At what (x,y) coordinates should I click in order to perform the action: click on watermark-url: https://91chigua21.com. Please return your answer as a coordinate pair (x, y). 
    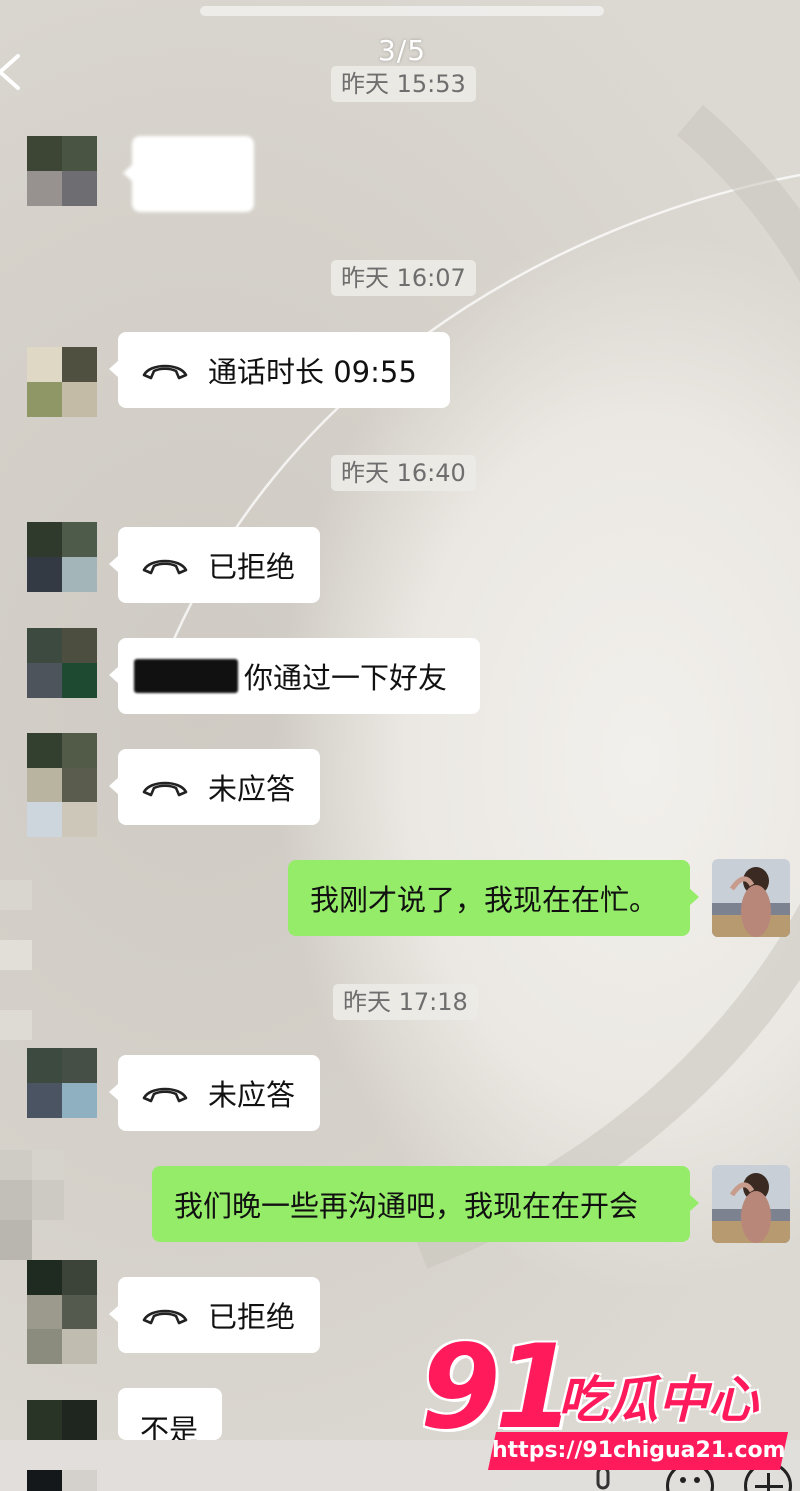
    Looking at the image, I should click on (639, 1450).